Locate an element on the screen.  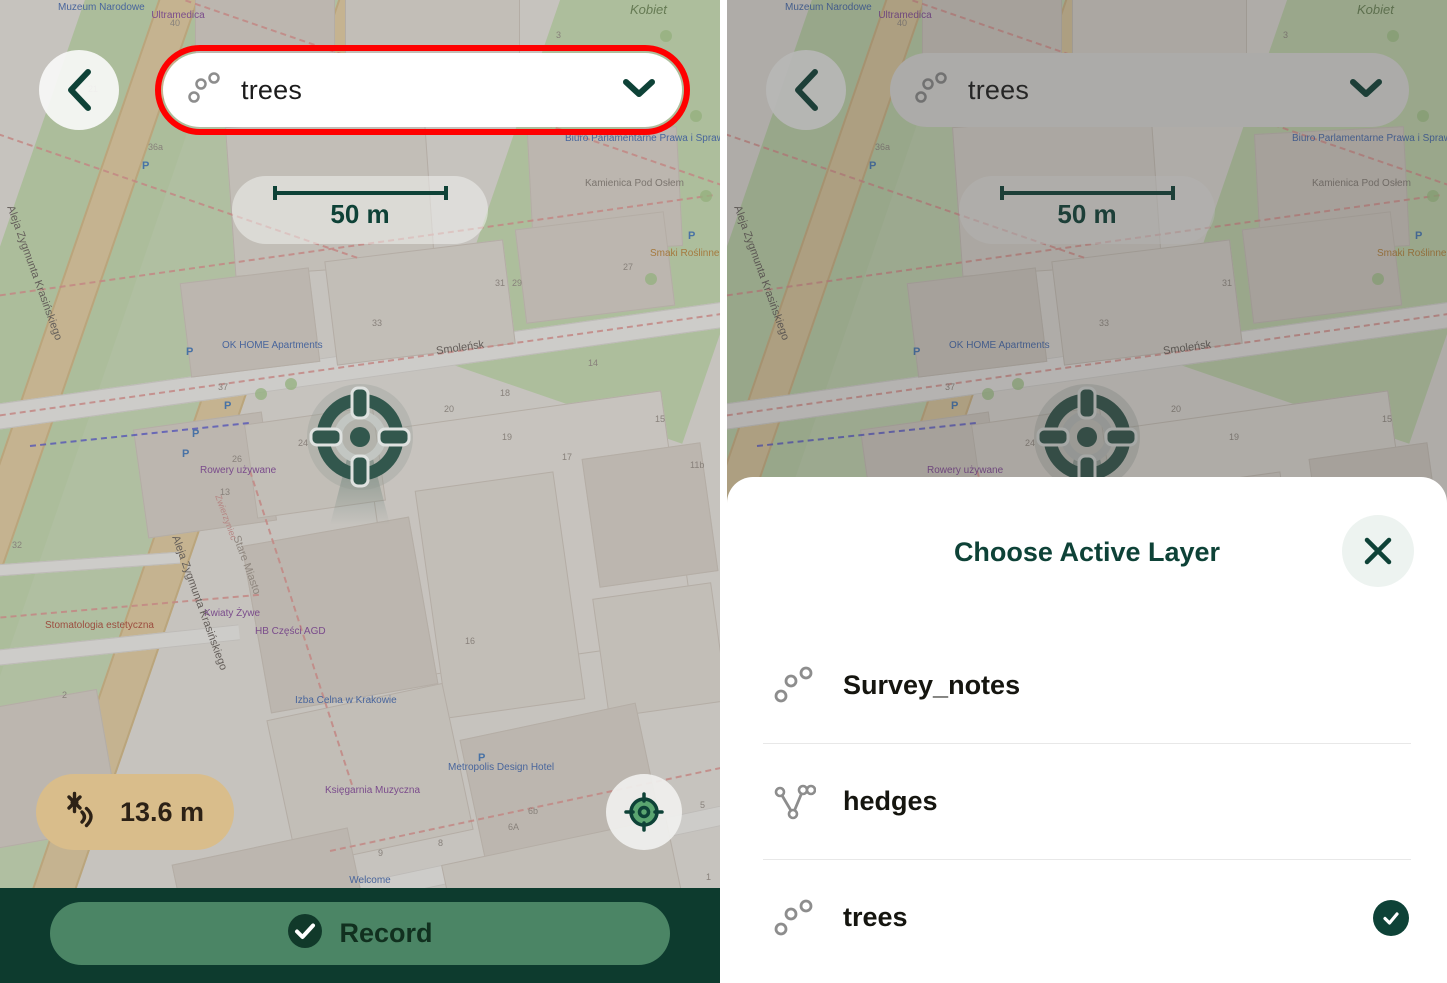
record-button-label: Record is located at coordinates (386, 933).